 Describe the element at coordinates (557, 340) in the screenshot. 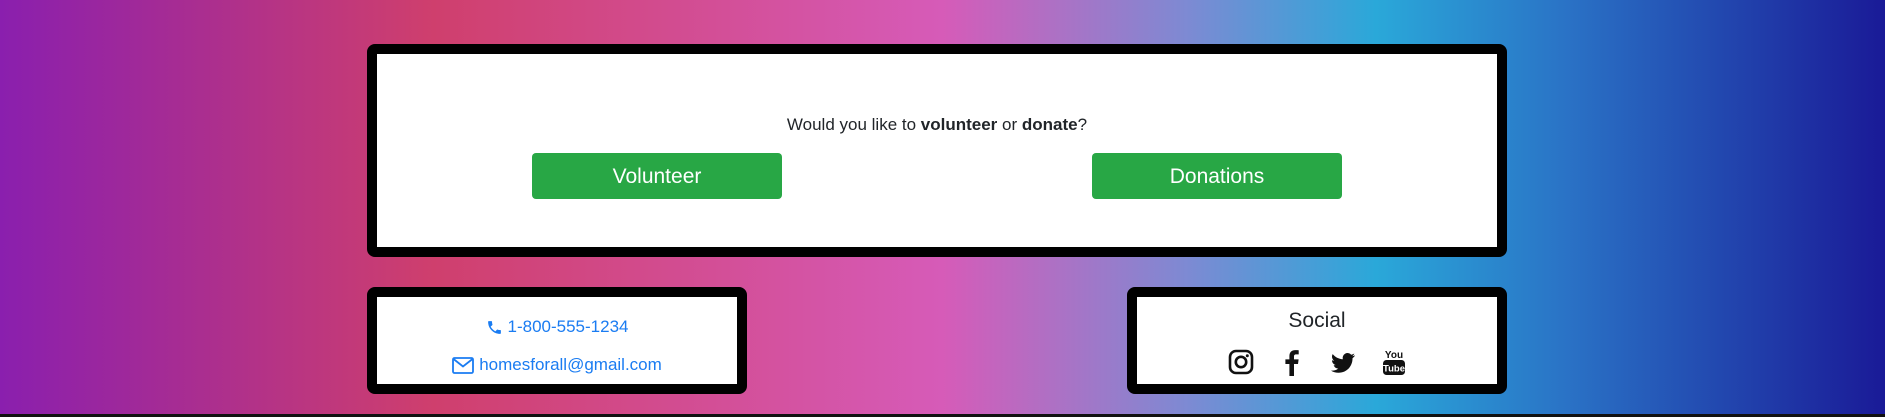

I see `contact-card: 1-800-555-1234 homesforall@gmail.com` at that location.